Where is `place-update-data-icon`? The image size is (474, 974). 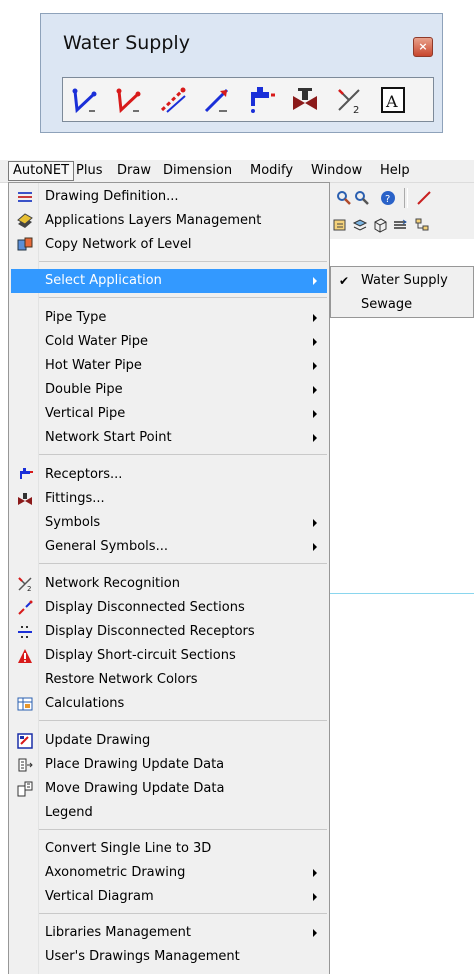 place-update-data-icon is located at coordinates (25, 765).